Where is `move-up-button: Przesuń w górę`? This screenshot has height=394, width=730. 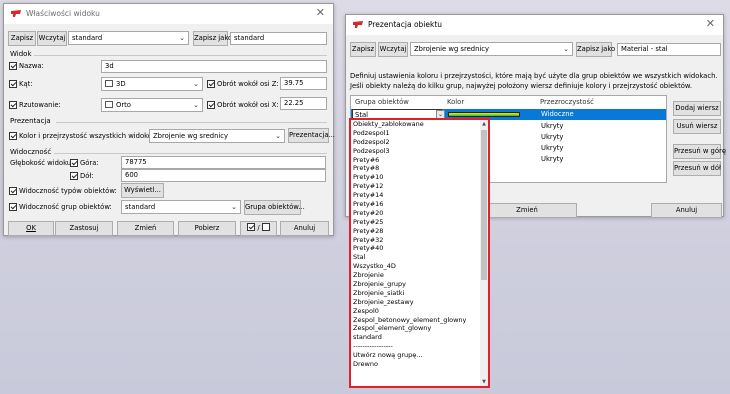 move-up-button: Przesuń w górę is located at coordinates (699, 151).